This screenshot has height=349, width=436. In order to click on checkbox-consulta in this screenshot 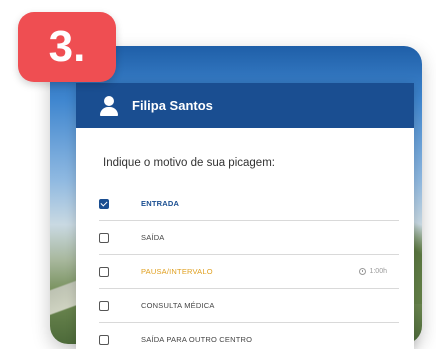, I will do `click(104, 305)`.